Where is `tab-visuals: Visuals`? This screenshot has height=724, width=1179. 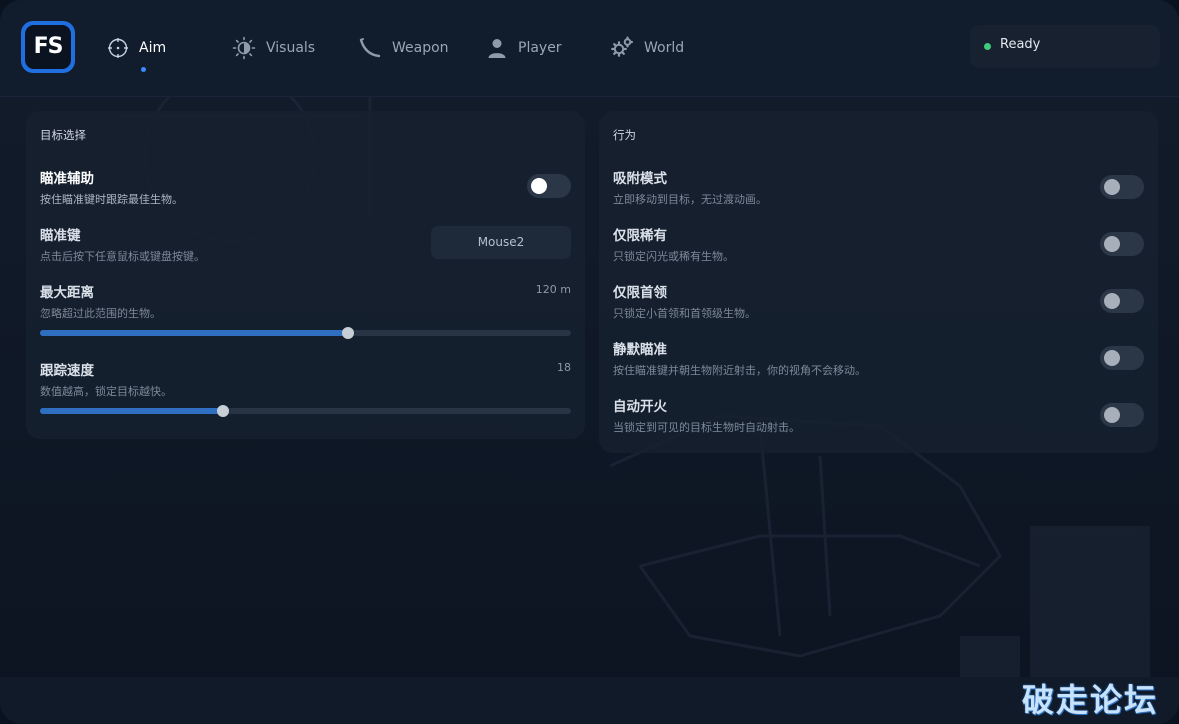
tab-visuals: Visuals is located at coordinates (273, 48).